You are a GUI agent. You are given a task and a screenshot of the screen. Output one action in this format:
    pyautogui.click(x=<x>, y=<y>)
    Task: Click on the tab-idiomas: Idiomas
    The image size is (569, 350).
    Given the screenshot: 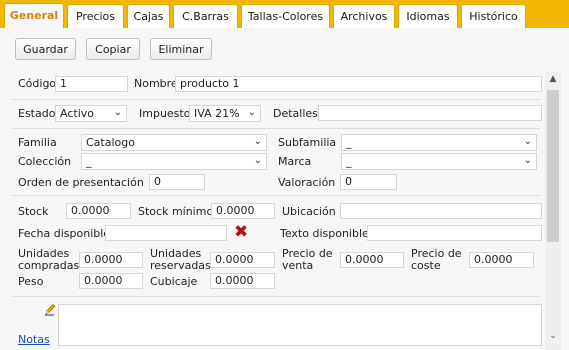 What is the action you would take?
    pyautogui.click(x=428, y=16)
    